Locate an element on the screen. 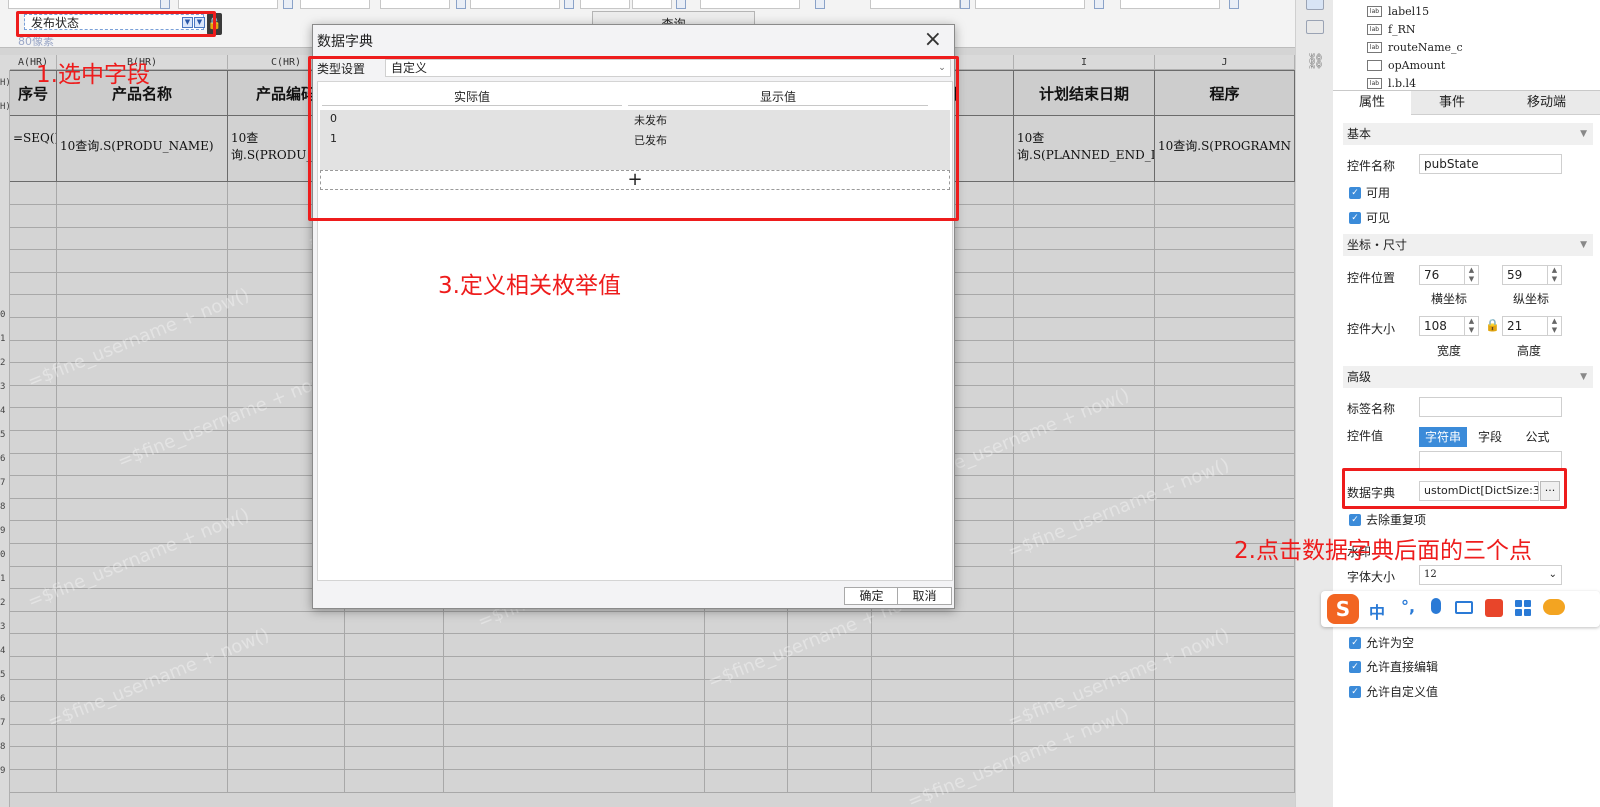  link-icon: ⛓ is located at coordinates (1315, 61).